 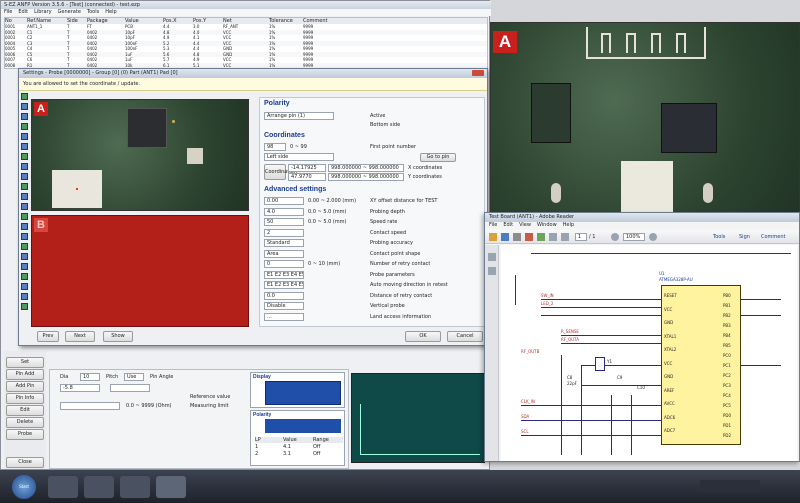 I want to click on polarity-option-top: Active, so click(x=377, y=116).